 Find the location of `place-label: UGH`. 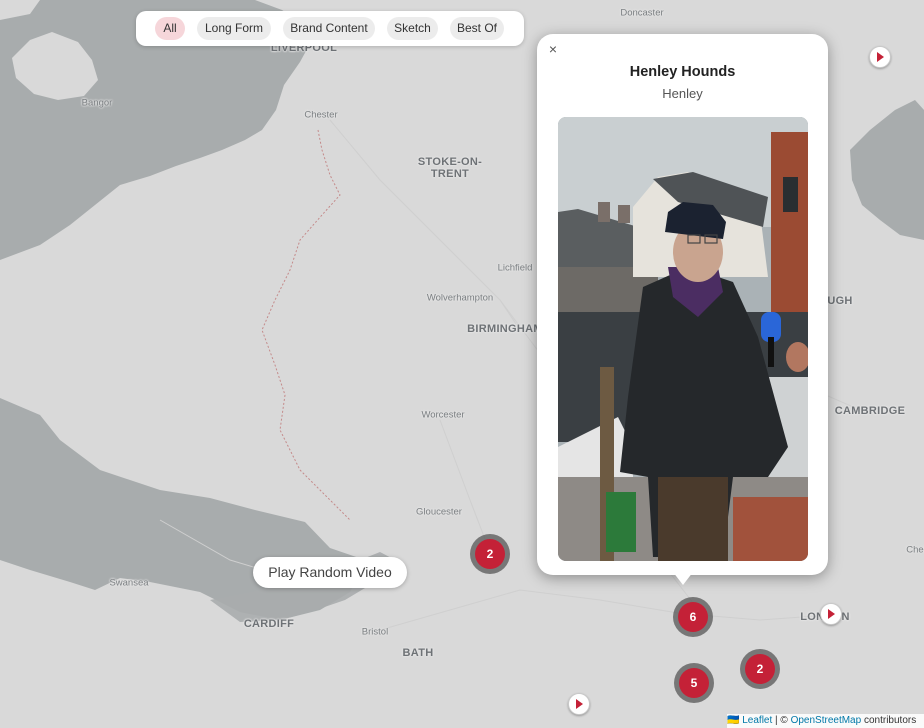

place-label: UGH is located at coordinates (840, 301).